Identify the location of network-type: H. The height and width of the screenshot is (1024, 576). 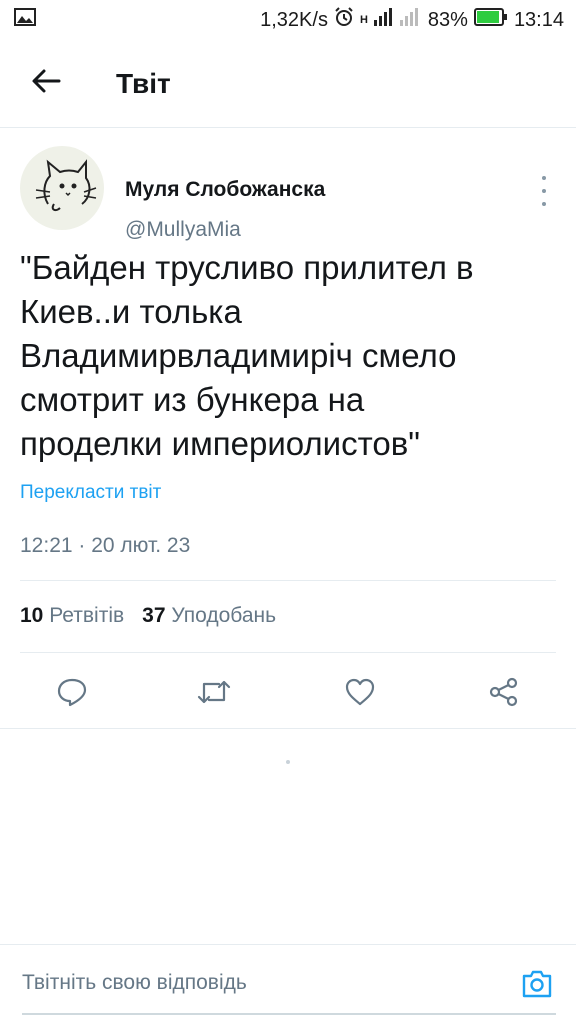
(363, 20).